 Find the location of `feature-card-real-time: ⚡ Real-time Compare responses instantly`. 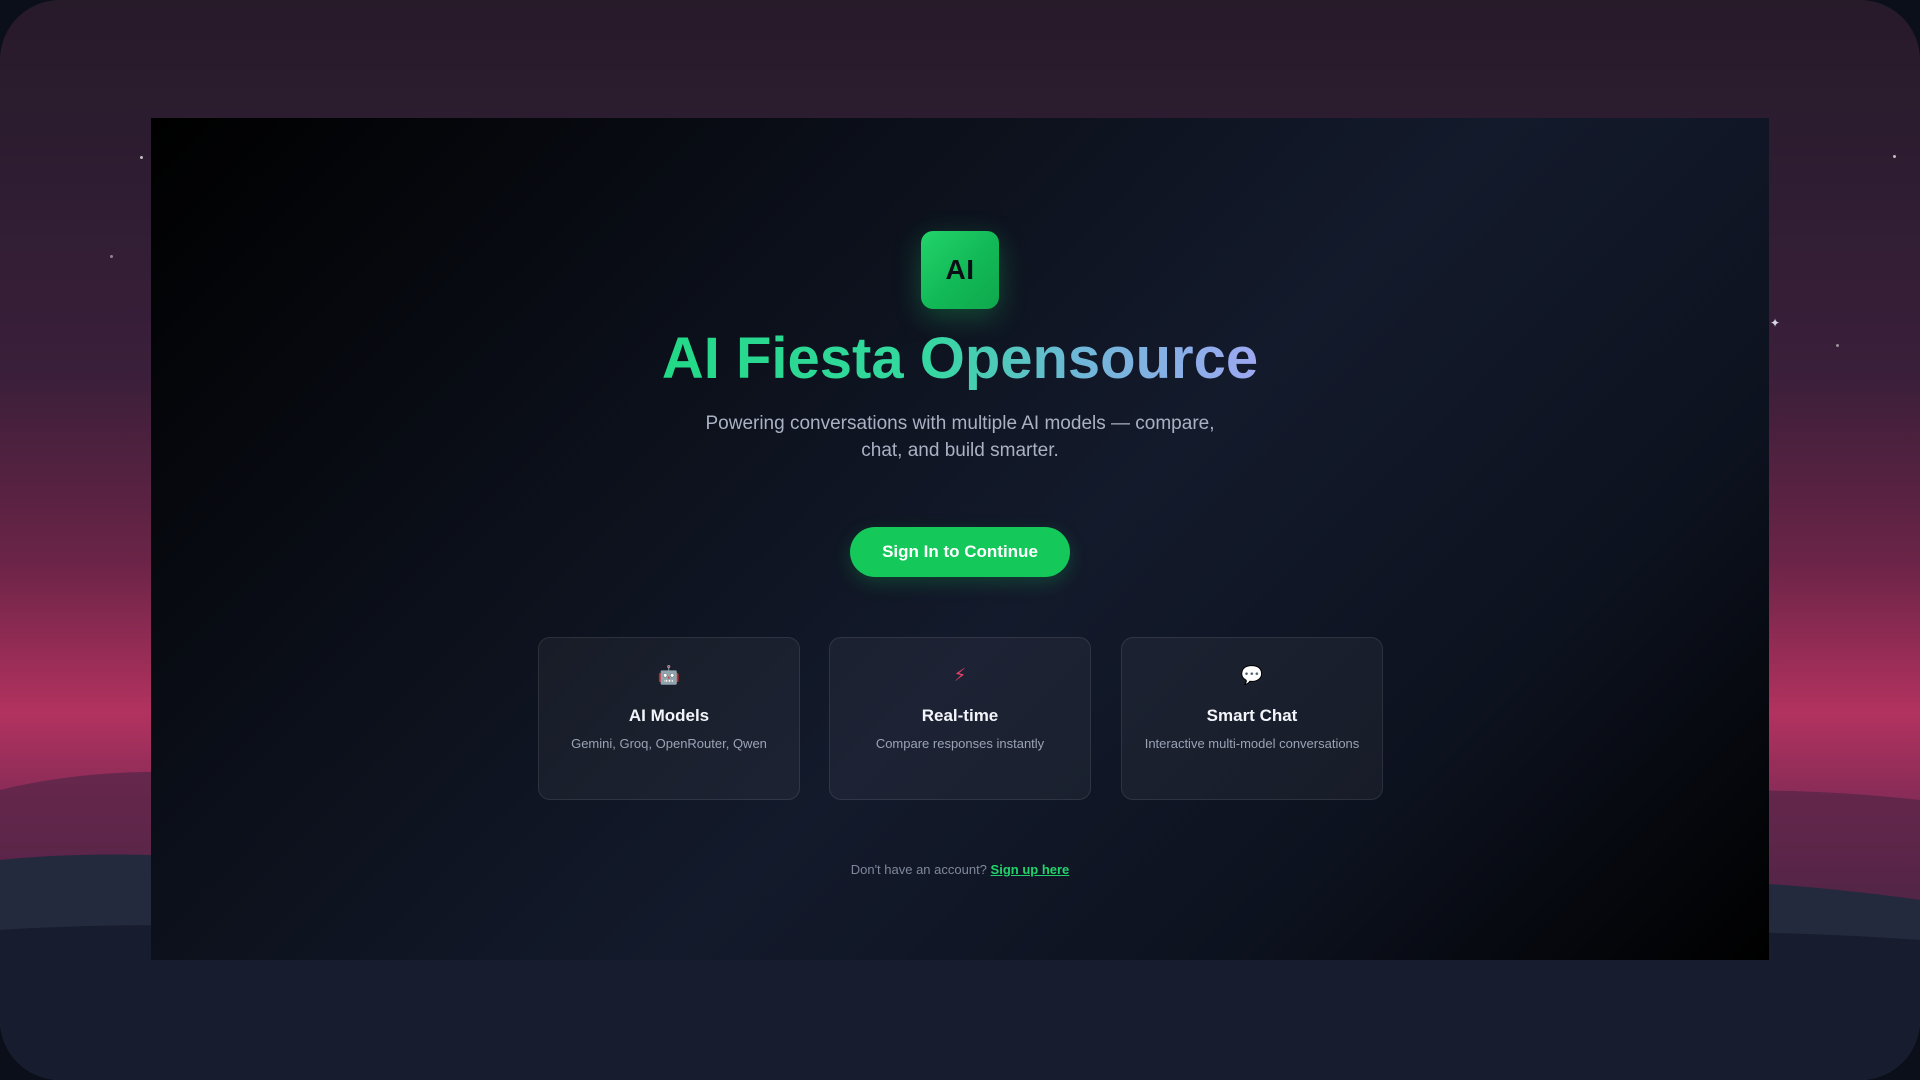

feature-card-real-time: ⚡ Real-time Compare responses instantly is located at coordinates (960, 718).